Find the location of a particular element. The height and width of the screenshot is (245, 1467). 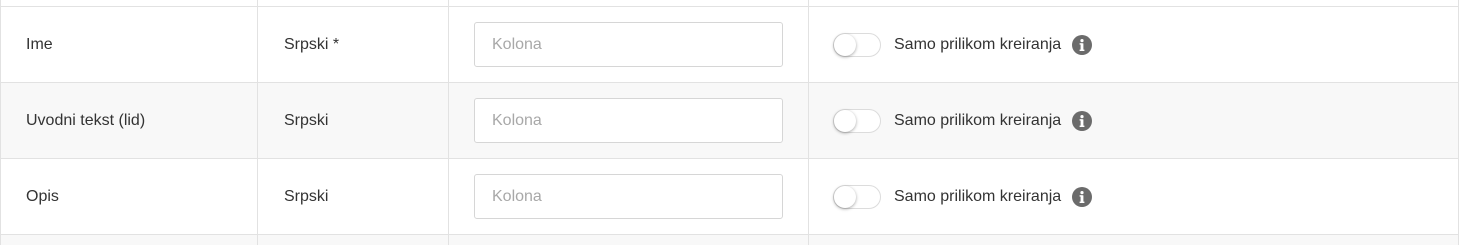

field-language: Srpski * is located at coordinates (312, 44).